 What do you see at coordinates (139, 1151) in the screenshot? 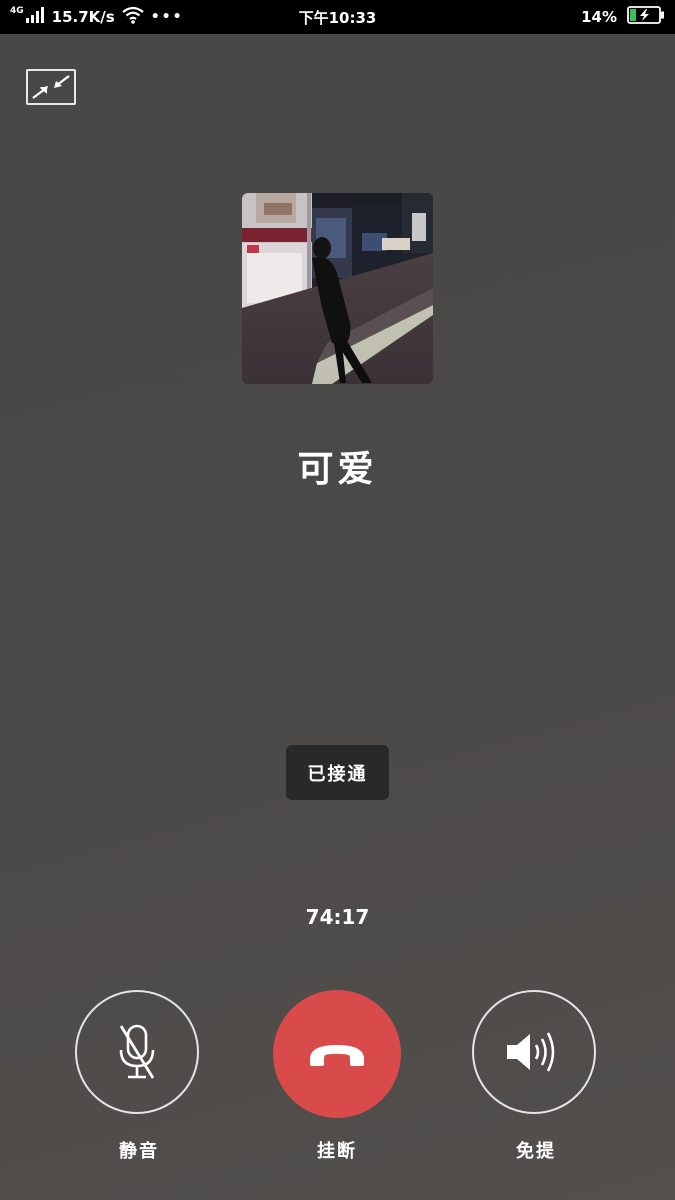
I see `mute-label: 静音` at bounding box center [139, 1151].